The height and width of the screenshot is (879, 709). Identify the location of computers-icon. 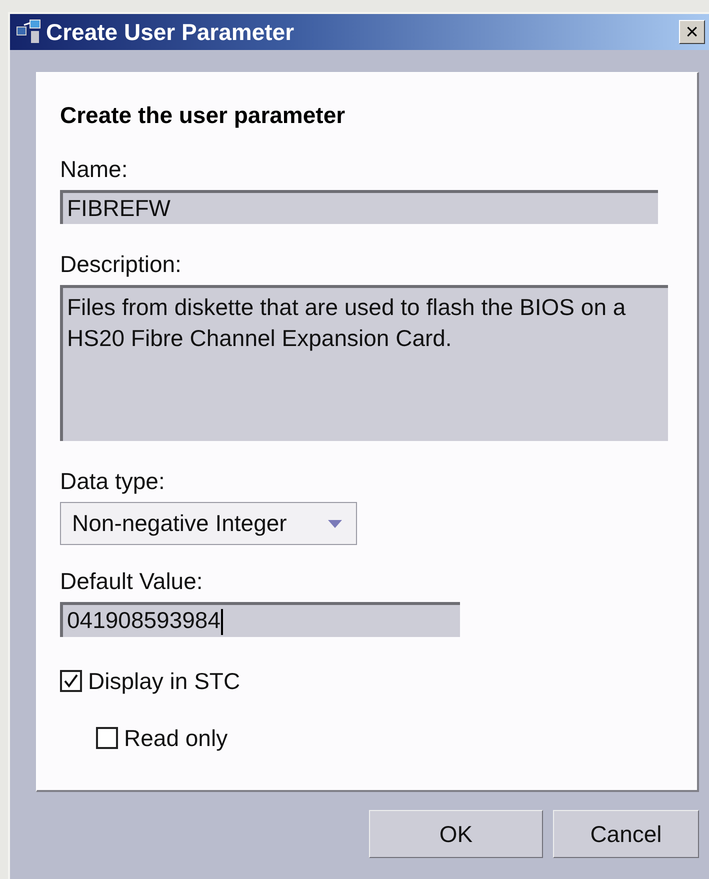
(29, 32).